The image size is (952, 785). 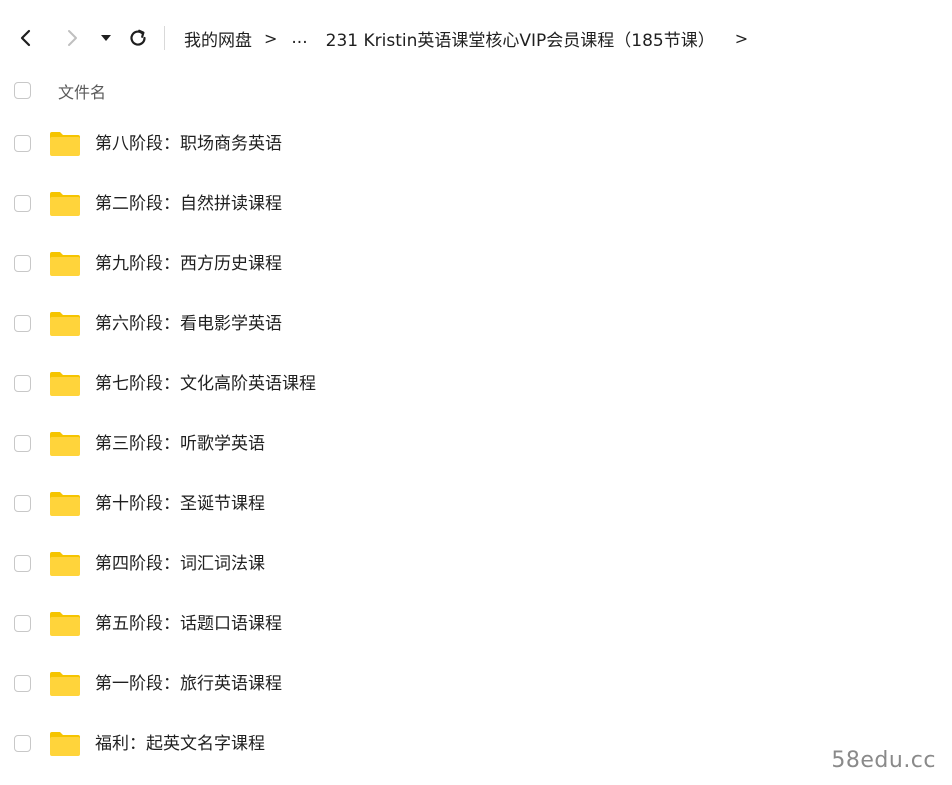 I want to click on file-name: 第二阶段：自然拼读课程, so click(x=188, y=204).